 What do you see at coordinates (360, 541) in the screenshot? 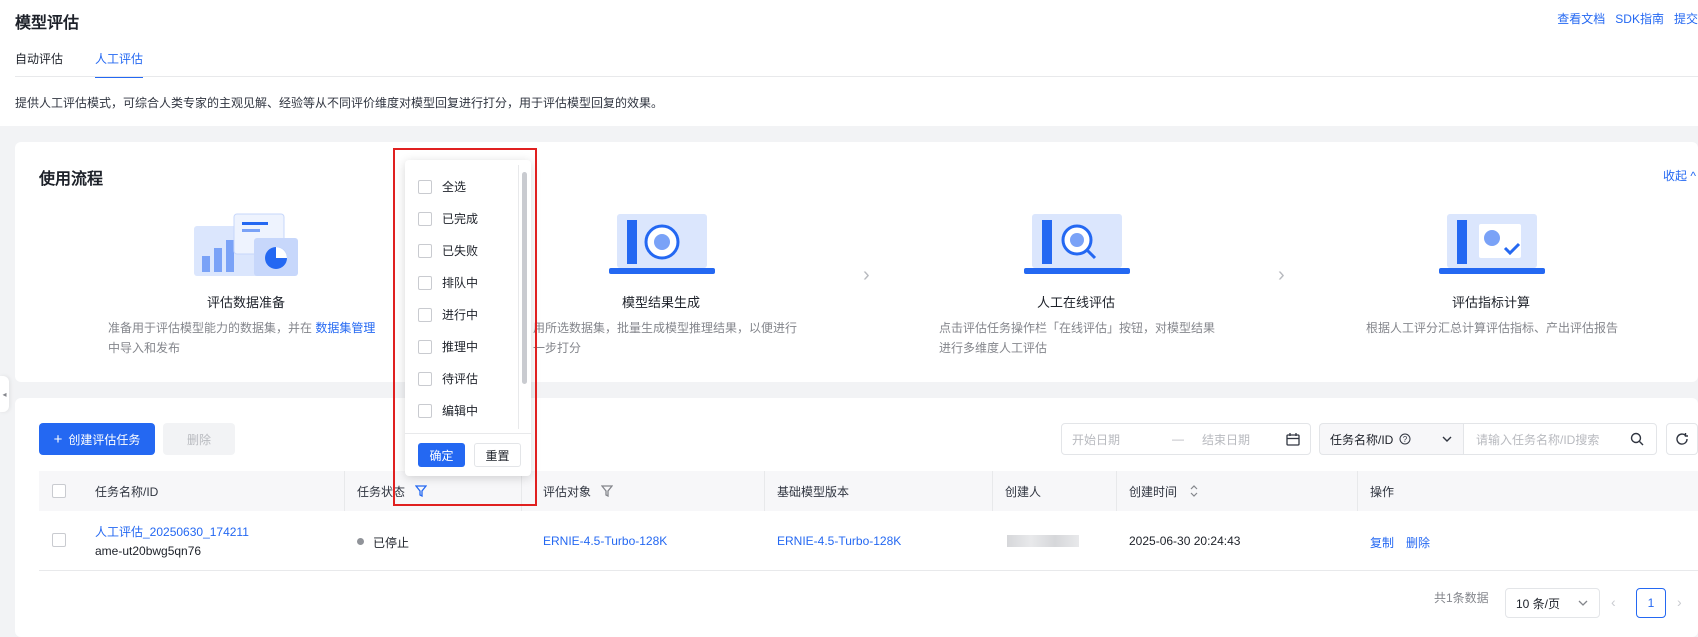
I see `status-dot` at bounding box center [360, 541].